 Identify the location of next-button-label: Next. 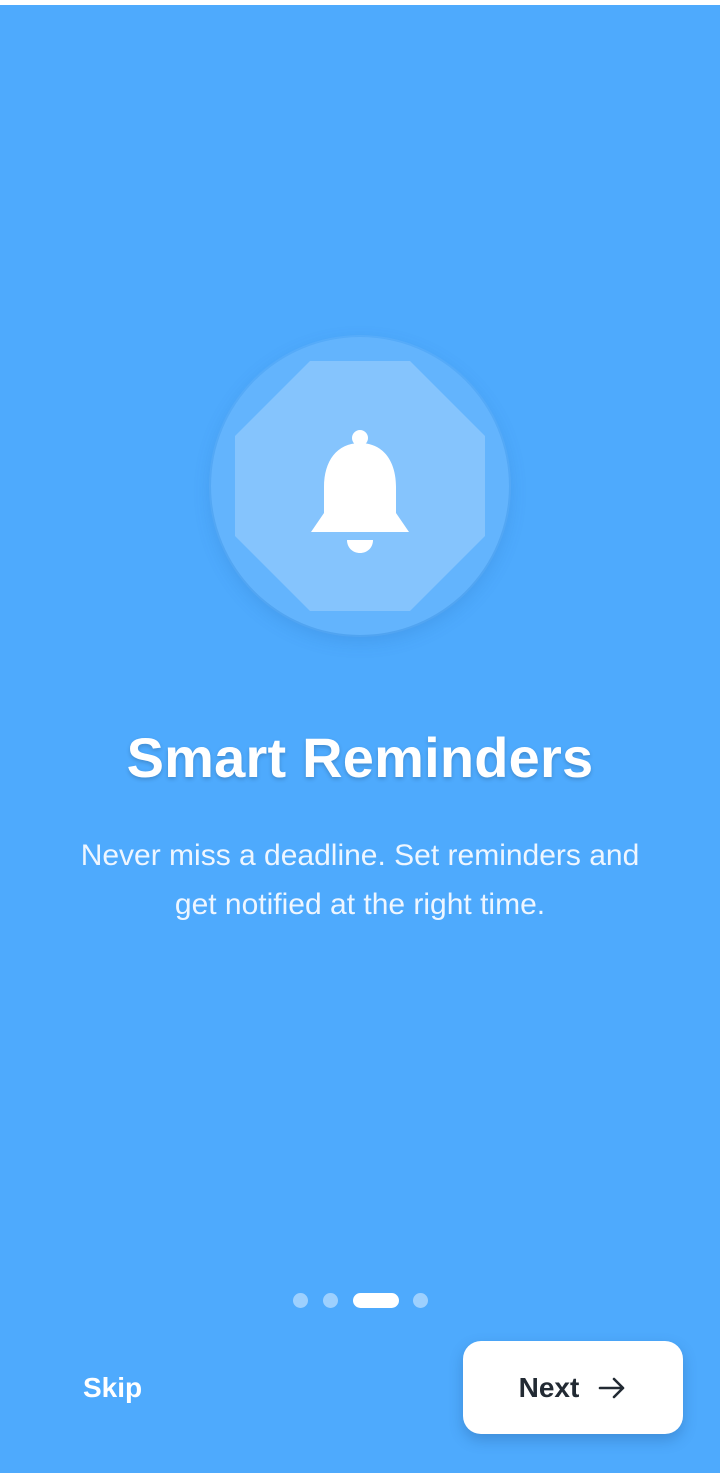
(549, 1387).